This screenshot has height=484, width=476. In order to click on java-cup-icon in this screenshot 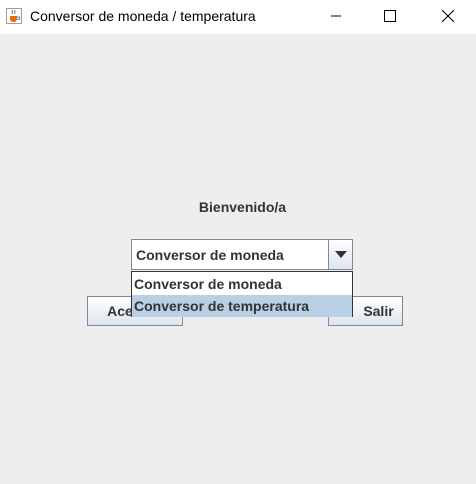, I will do `click(14, 16)`.